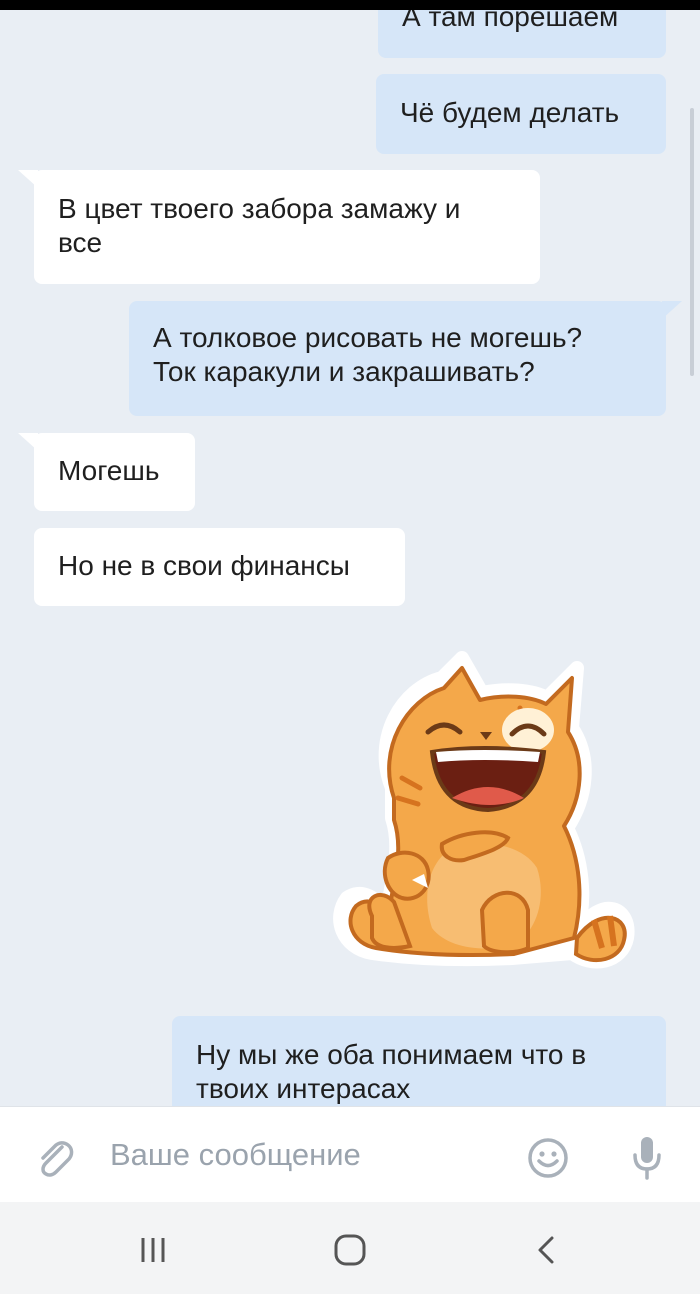  What do you see at coordinates (279, 227) in the screenshot?
I see `message-bubble-incoming: В цвет твоего забора замажу и все` at bounding box center [279, 227].